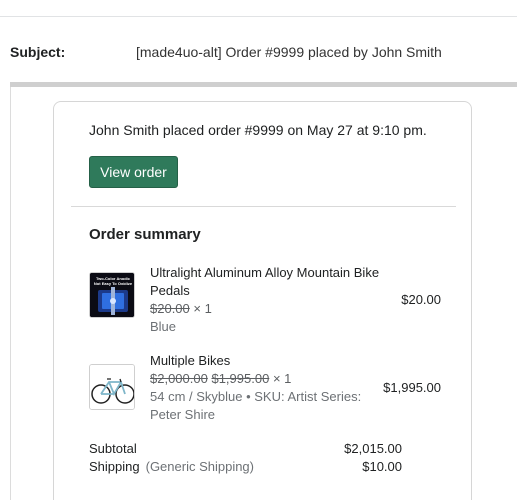  What do you see at coordinates (163, 326) in the screenshot?
I see `line-item-variant: Blue` at bounding box center [163, 326].